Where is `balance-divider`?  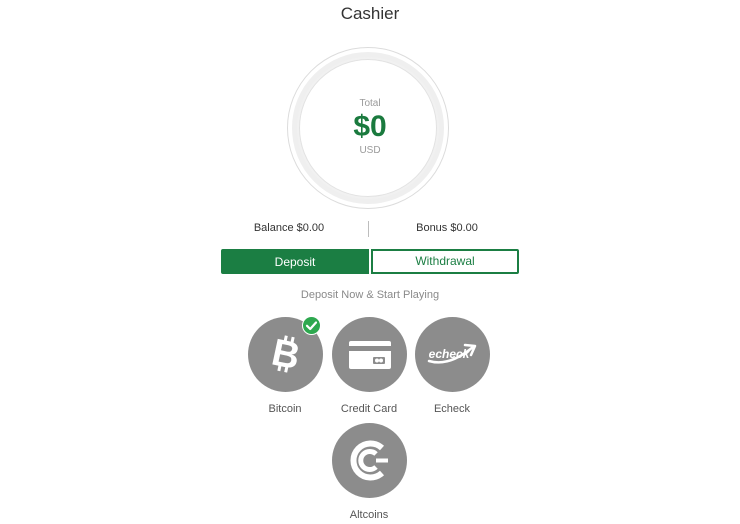 balance-divider is located at coordinates (368, 229).